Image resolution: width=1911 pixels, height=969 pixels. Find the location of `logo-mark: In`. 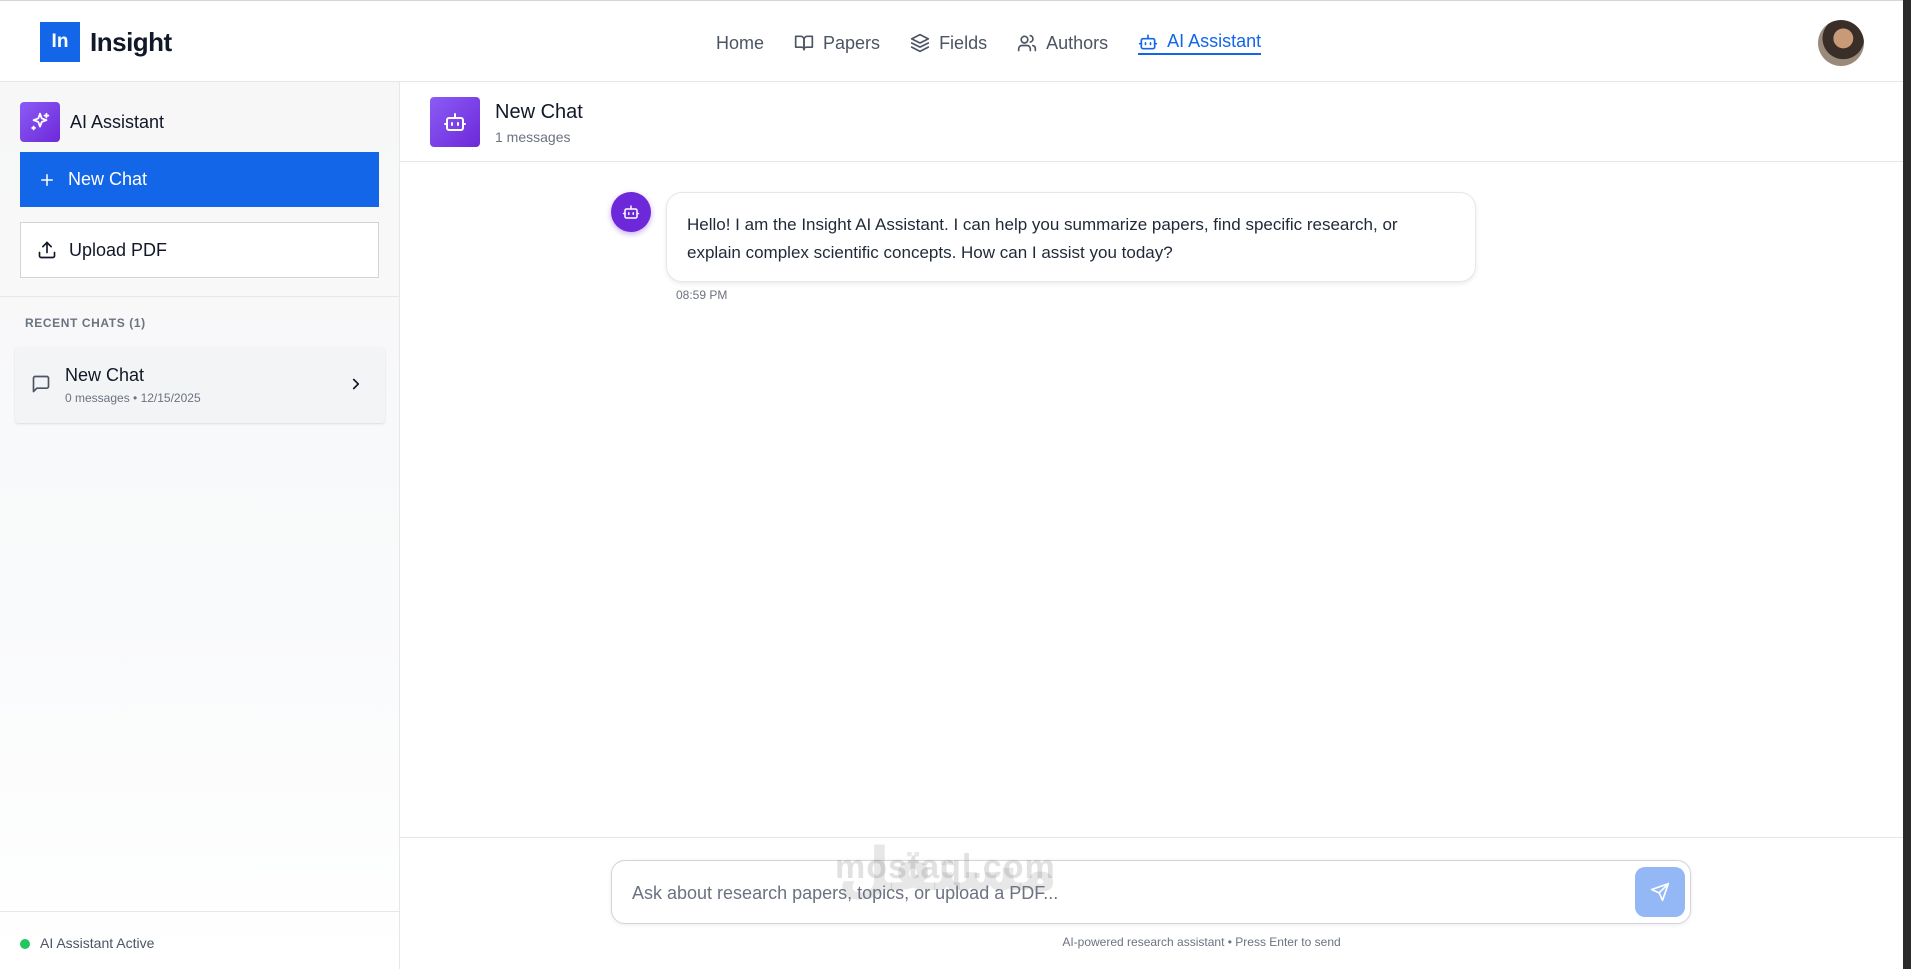

logo-mark: In is located at coordinates (60, 42).